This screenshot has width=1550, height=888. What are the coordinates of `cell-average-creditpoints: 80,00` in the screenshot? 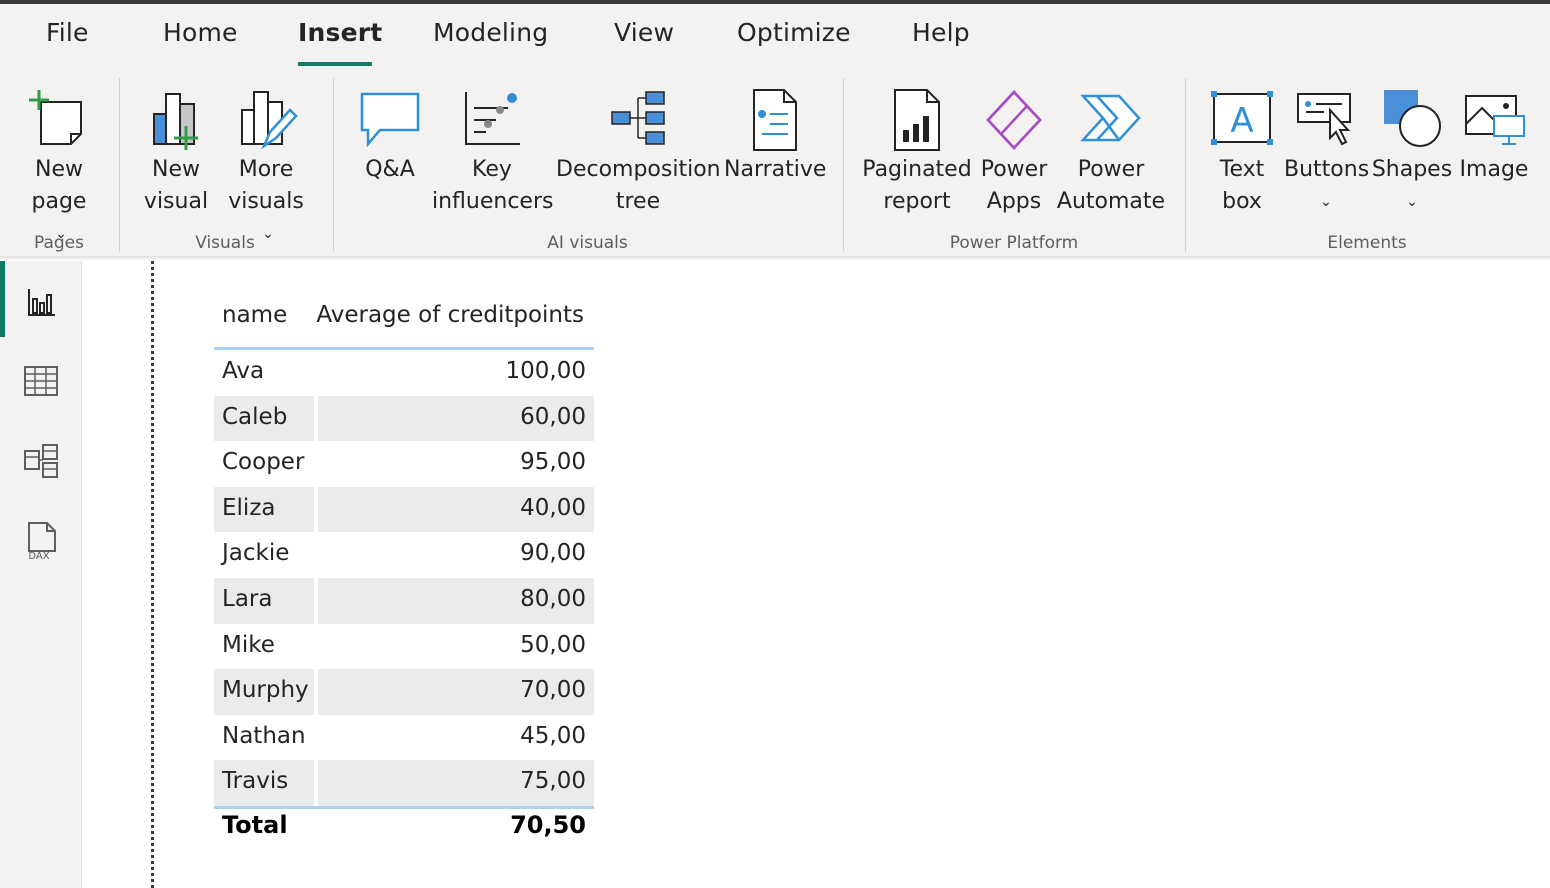 It's located at (553, 598).